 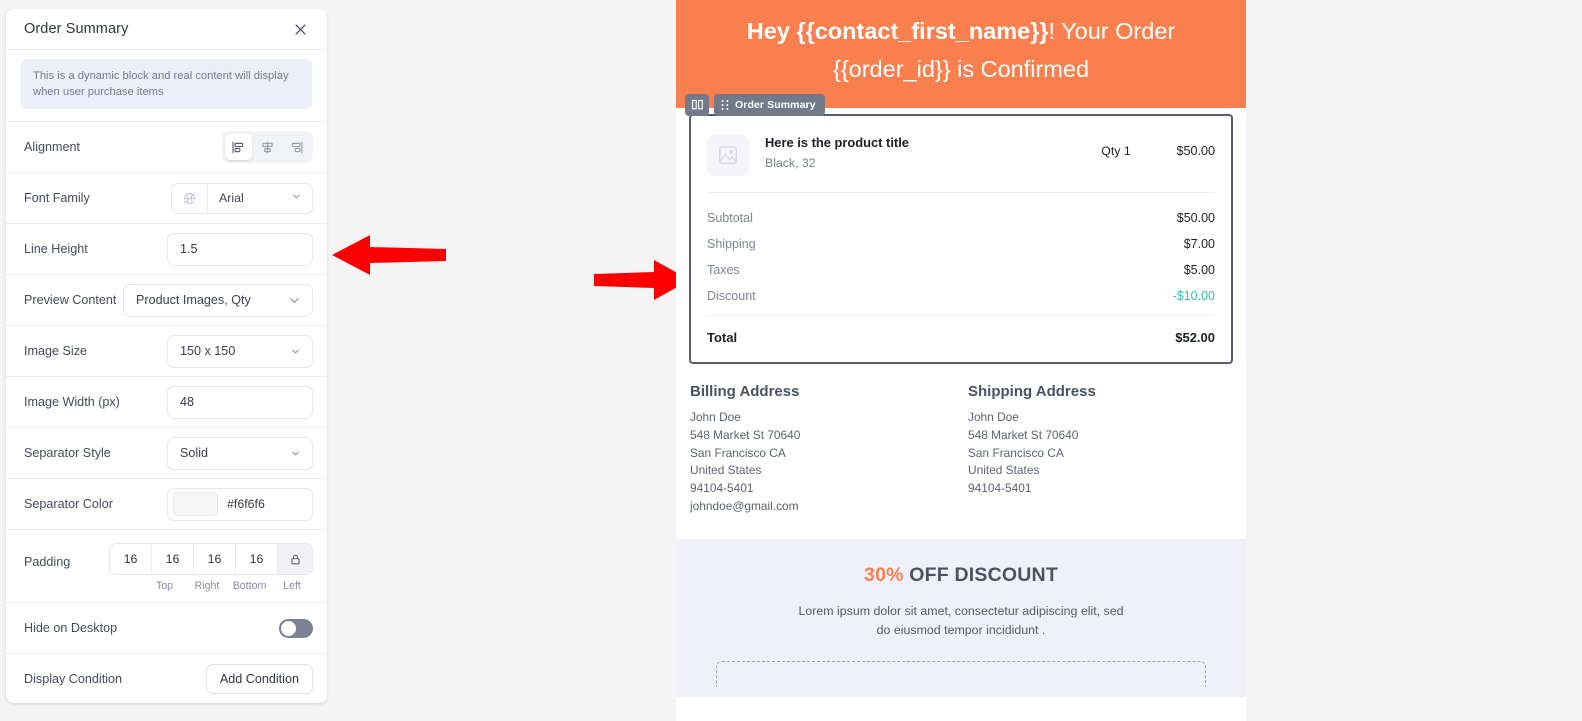 I want to click on preview-content-row: Preview Content Product Images, Qty, so click(x=166, y=301).